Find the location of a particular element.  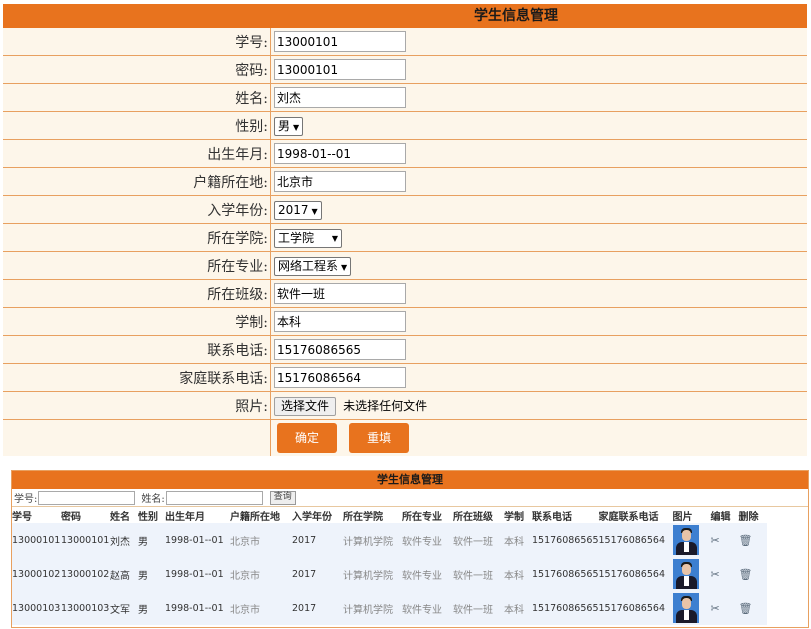

column-header: 姓名 is located at coordinates (120, 517).